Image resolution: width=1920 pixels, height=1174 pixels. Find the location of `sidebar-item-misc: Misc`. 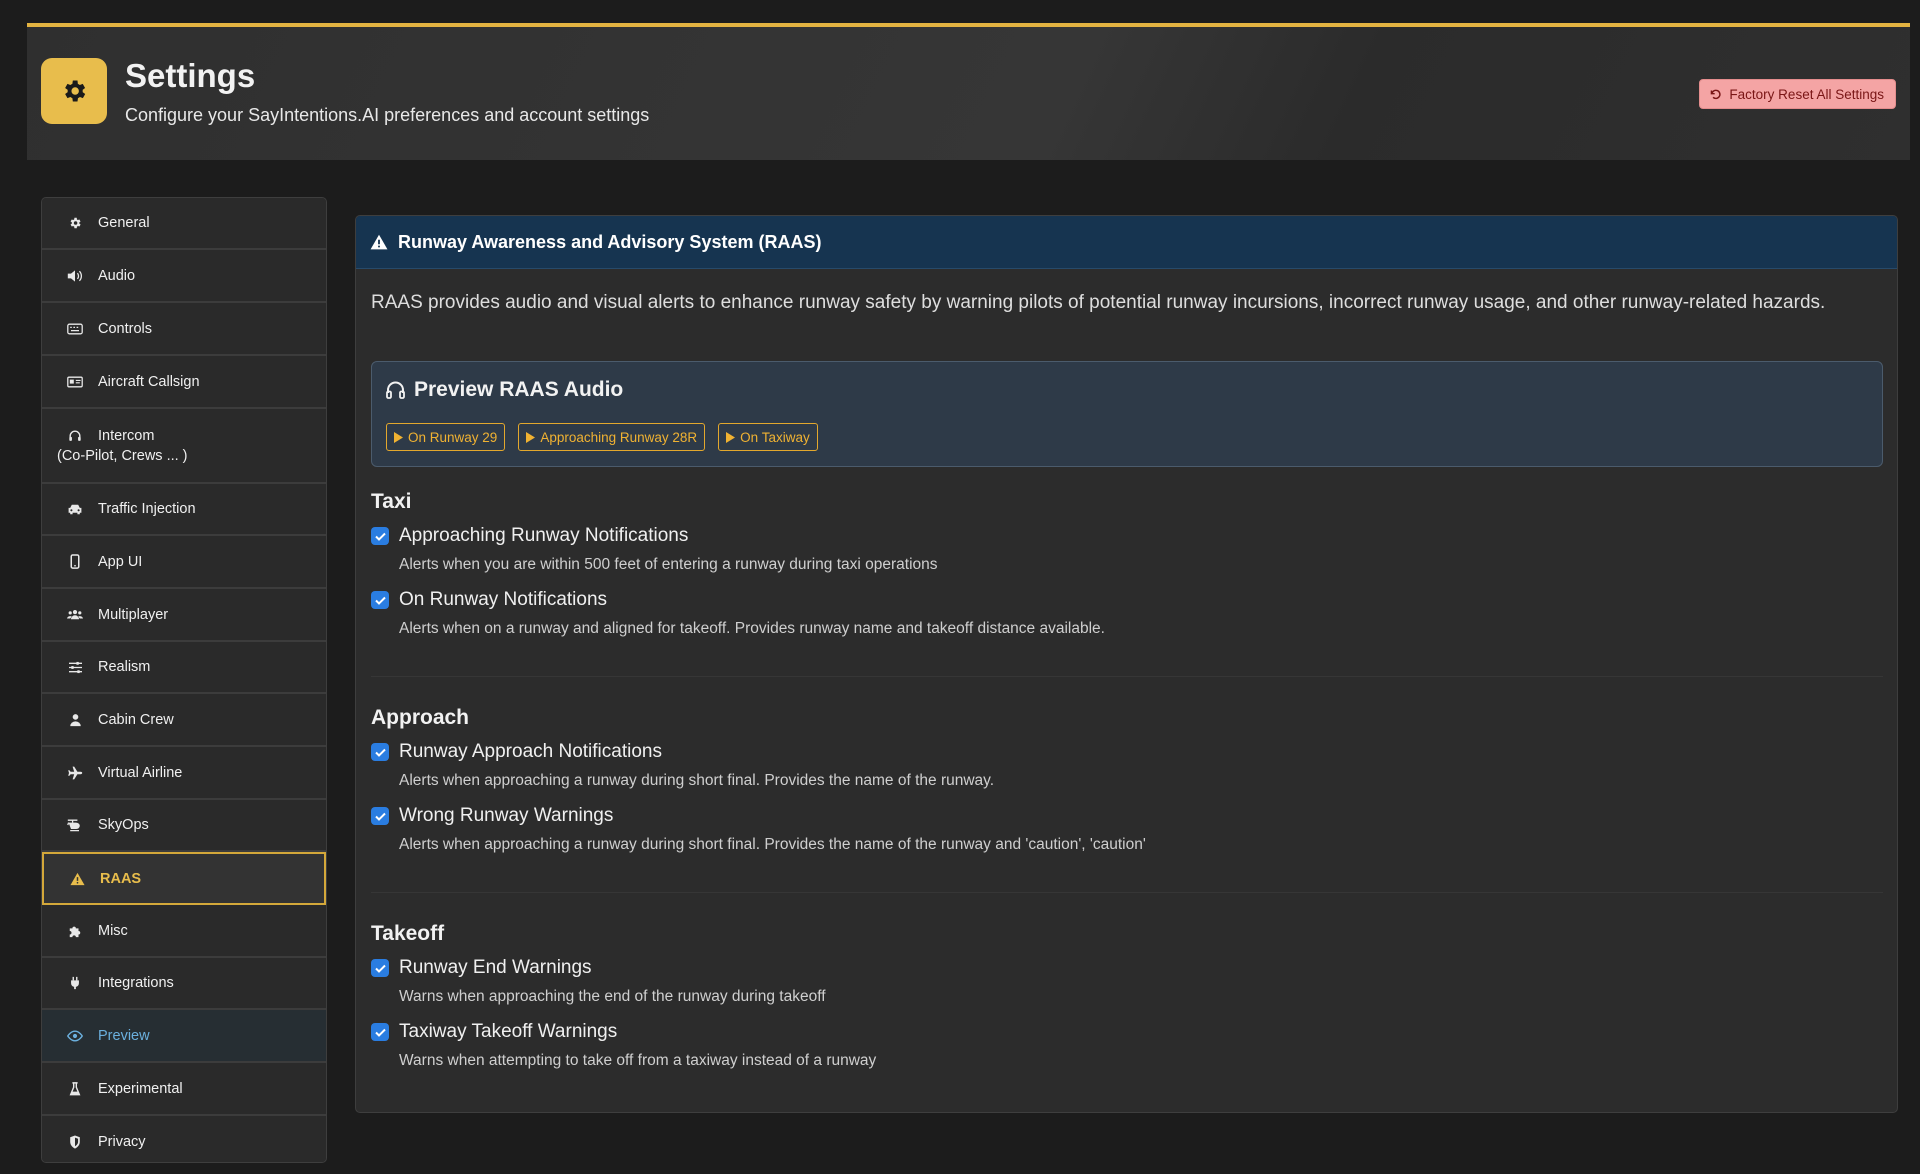

sidebar-item-misc: Misc is located at coordinates (184, 931).